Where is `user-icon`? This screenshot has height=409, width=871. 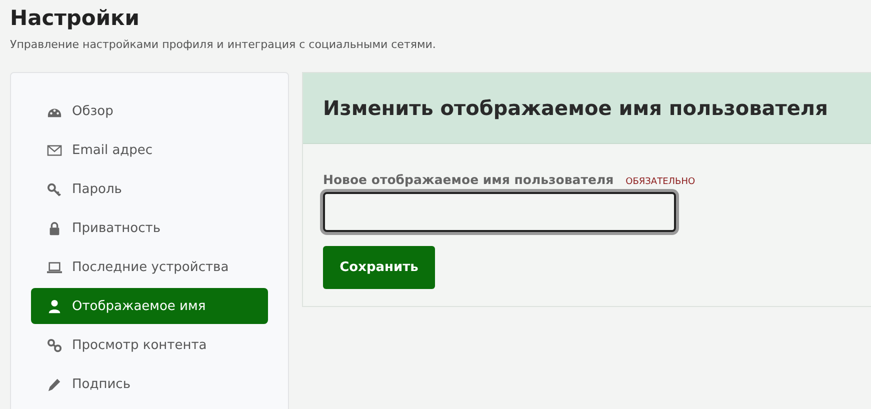 user-icon is located at coordinates (54, 306).